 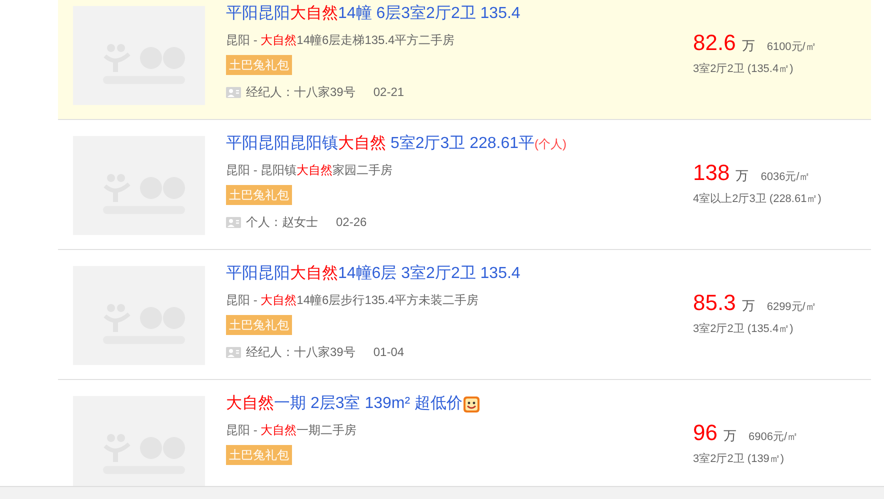 I want to click on listing-subtitle: 昆阳 - 大自然一期二手房, so click(x=291, y=430).